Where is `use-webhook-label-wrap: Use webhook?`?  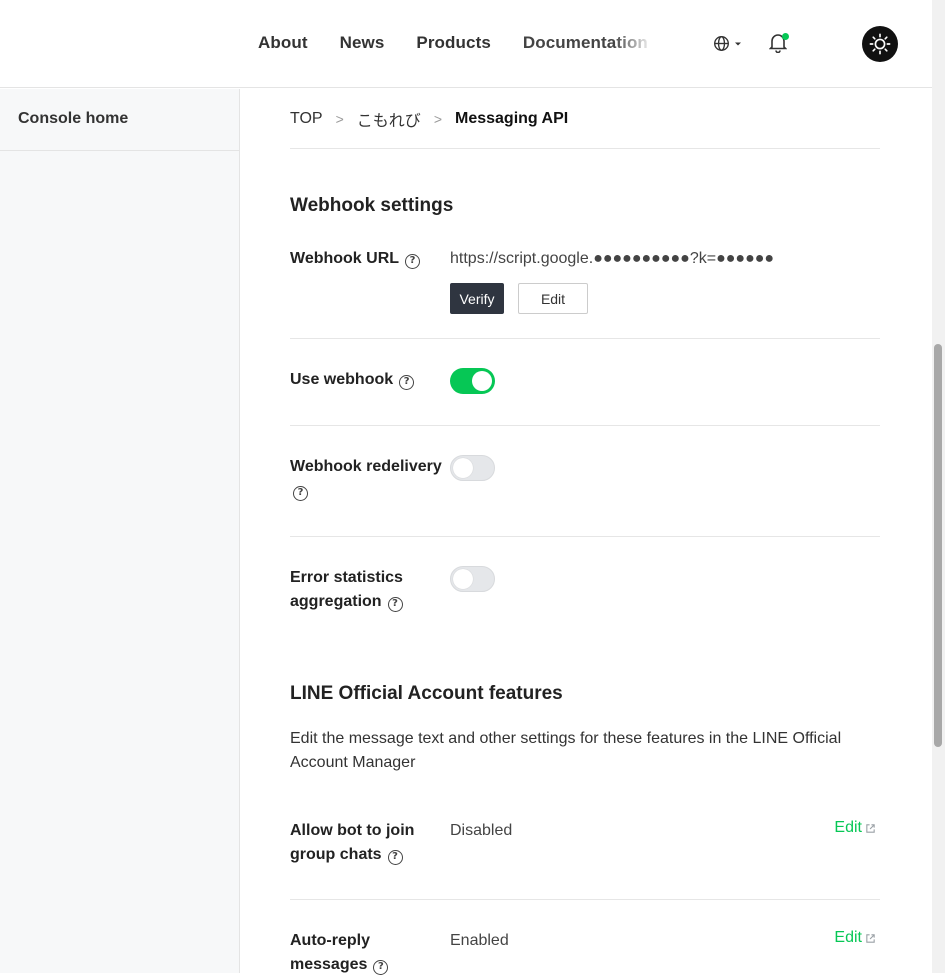
use-webhook-label-wrap: Use webhook? is located at coordinates (365, 380).